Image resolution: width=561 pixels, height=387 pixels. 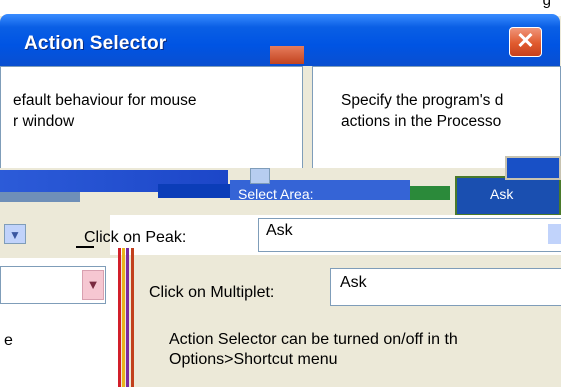 I want to click on left-text-fragment: e, so click(x=8, y=340).